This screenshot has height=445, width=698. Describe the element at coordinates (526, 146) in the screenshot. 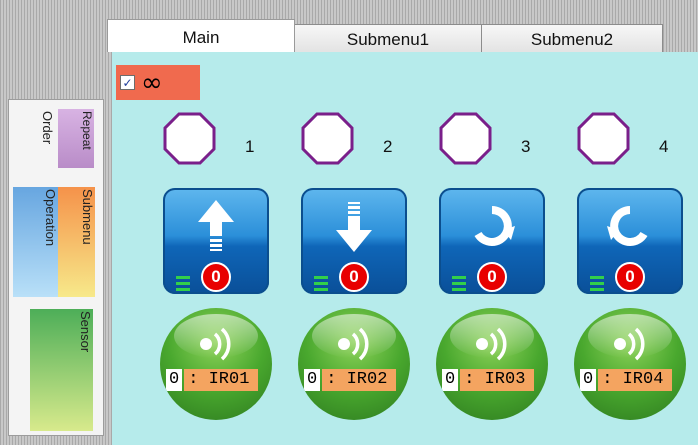

I see `step-number: 3` at that location.